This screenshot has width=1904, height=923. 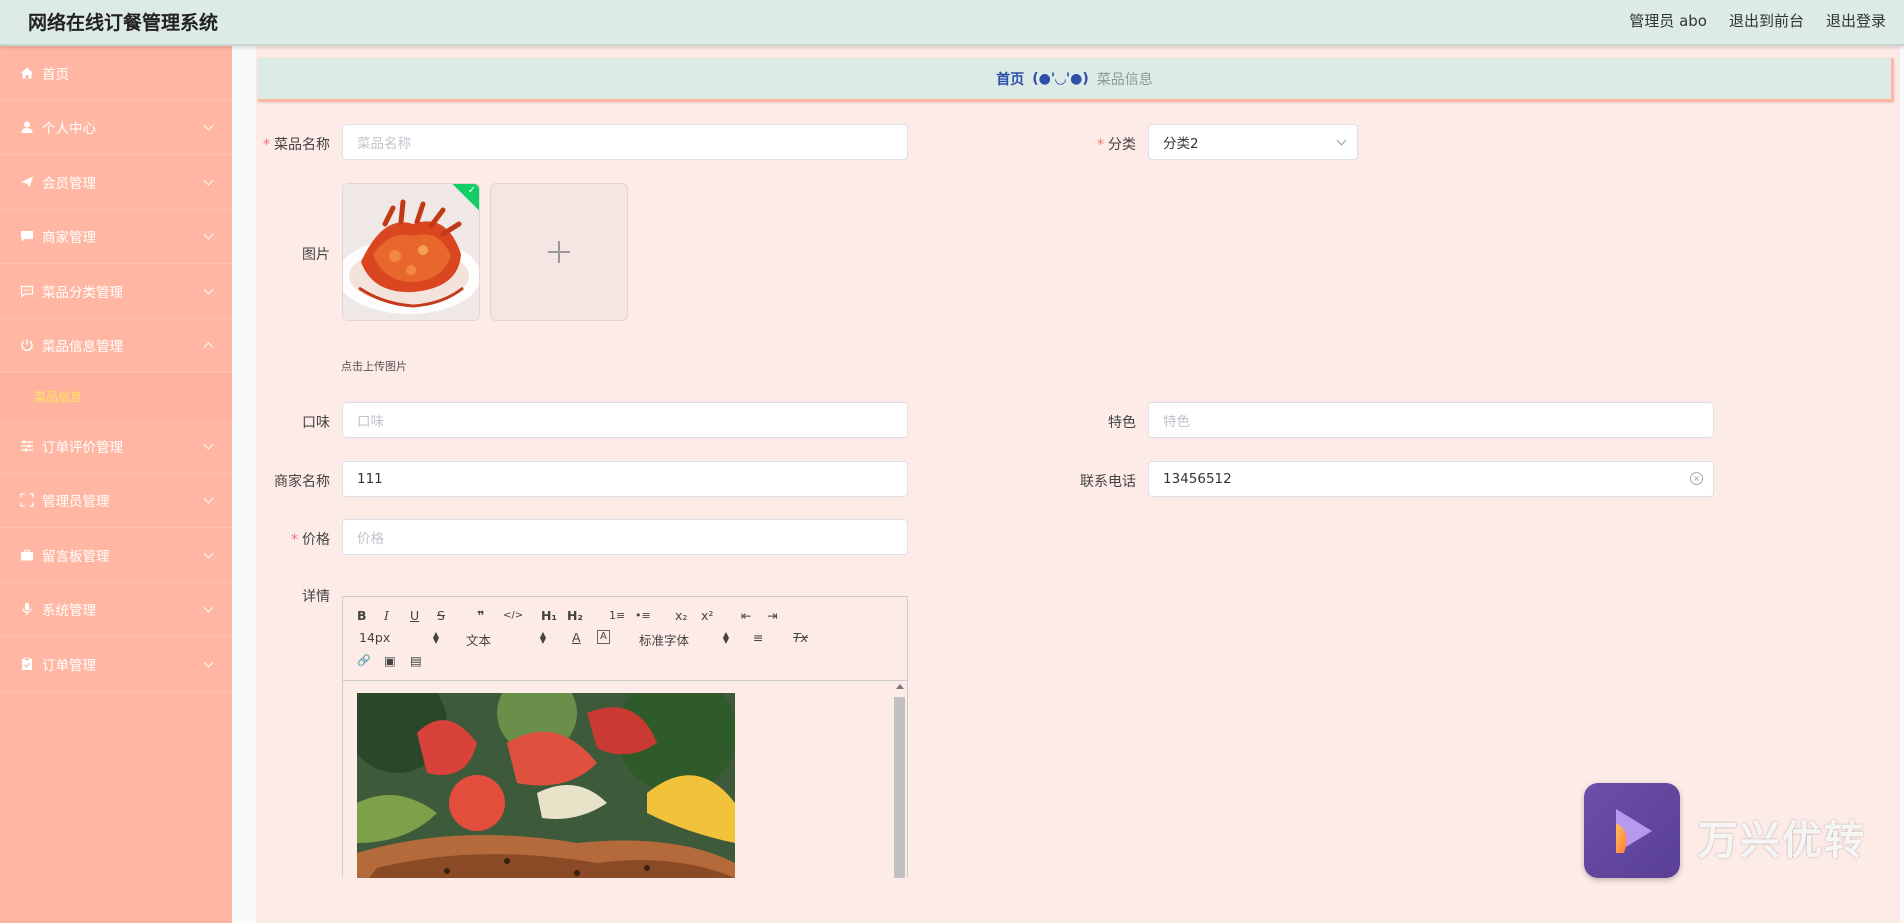 What do you see at coordinates (575, 616) in the screenshot?
I see `h2-button: H₂` at bounding box center [575, 616].